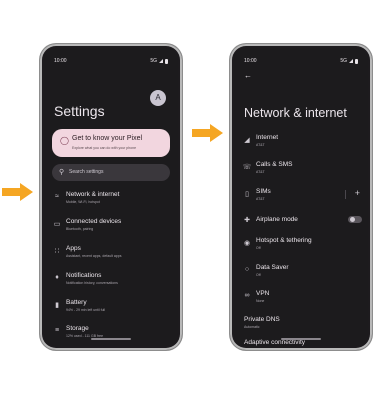 This screenshot has width=380, height=400. What do you see at coordinates (274, 164) in the screenshot?
I see `item-title: Calls & SMS` at bounding box center [274, 164].